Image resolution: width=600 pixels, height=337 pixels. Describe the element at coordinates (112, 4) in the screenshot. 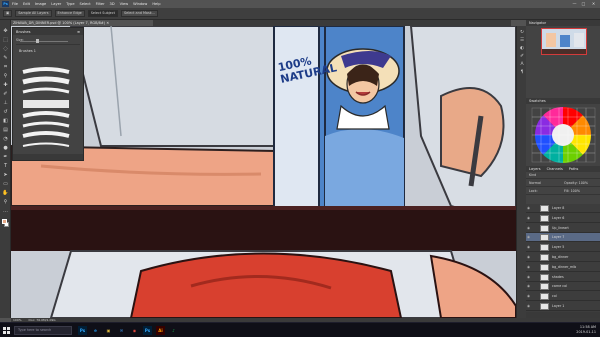

I see `menu-3d: 3D` at that location.